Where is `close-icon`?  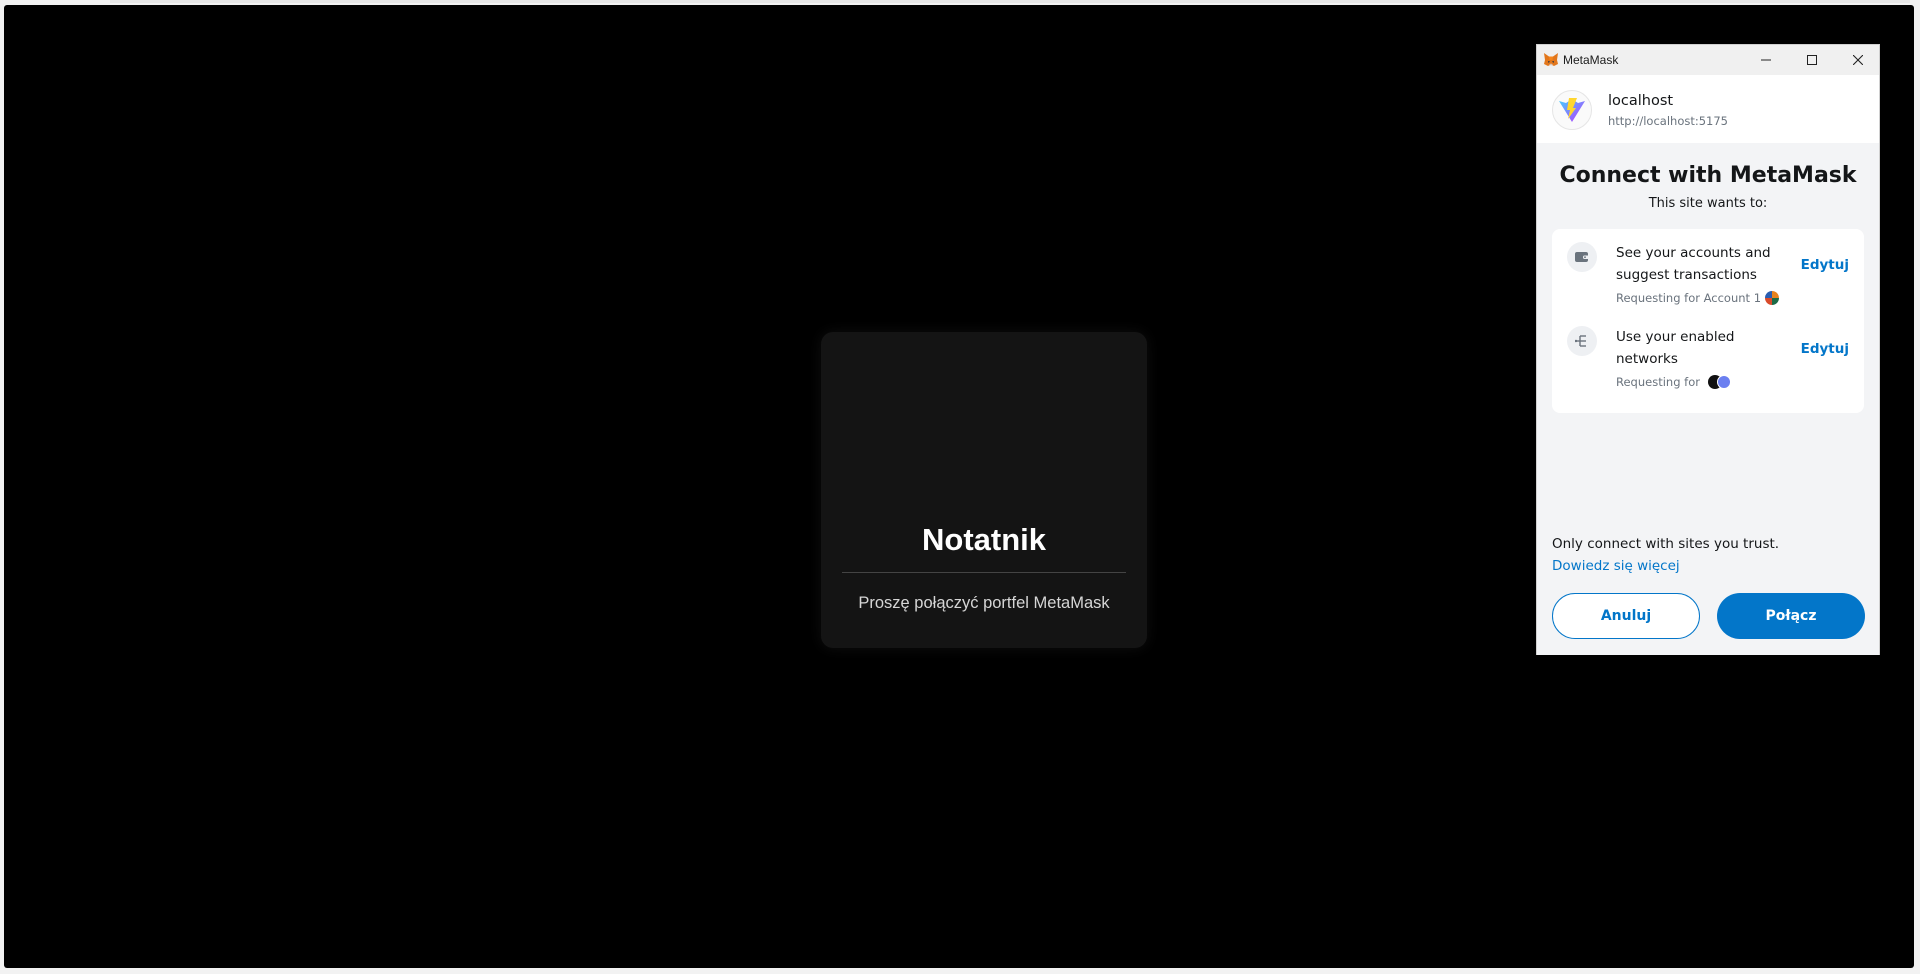 close-icon is located at coordinates (1858, 60).